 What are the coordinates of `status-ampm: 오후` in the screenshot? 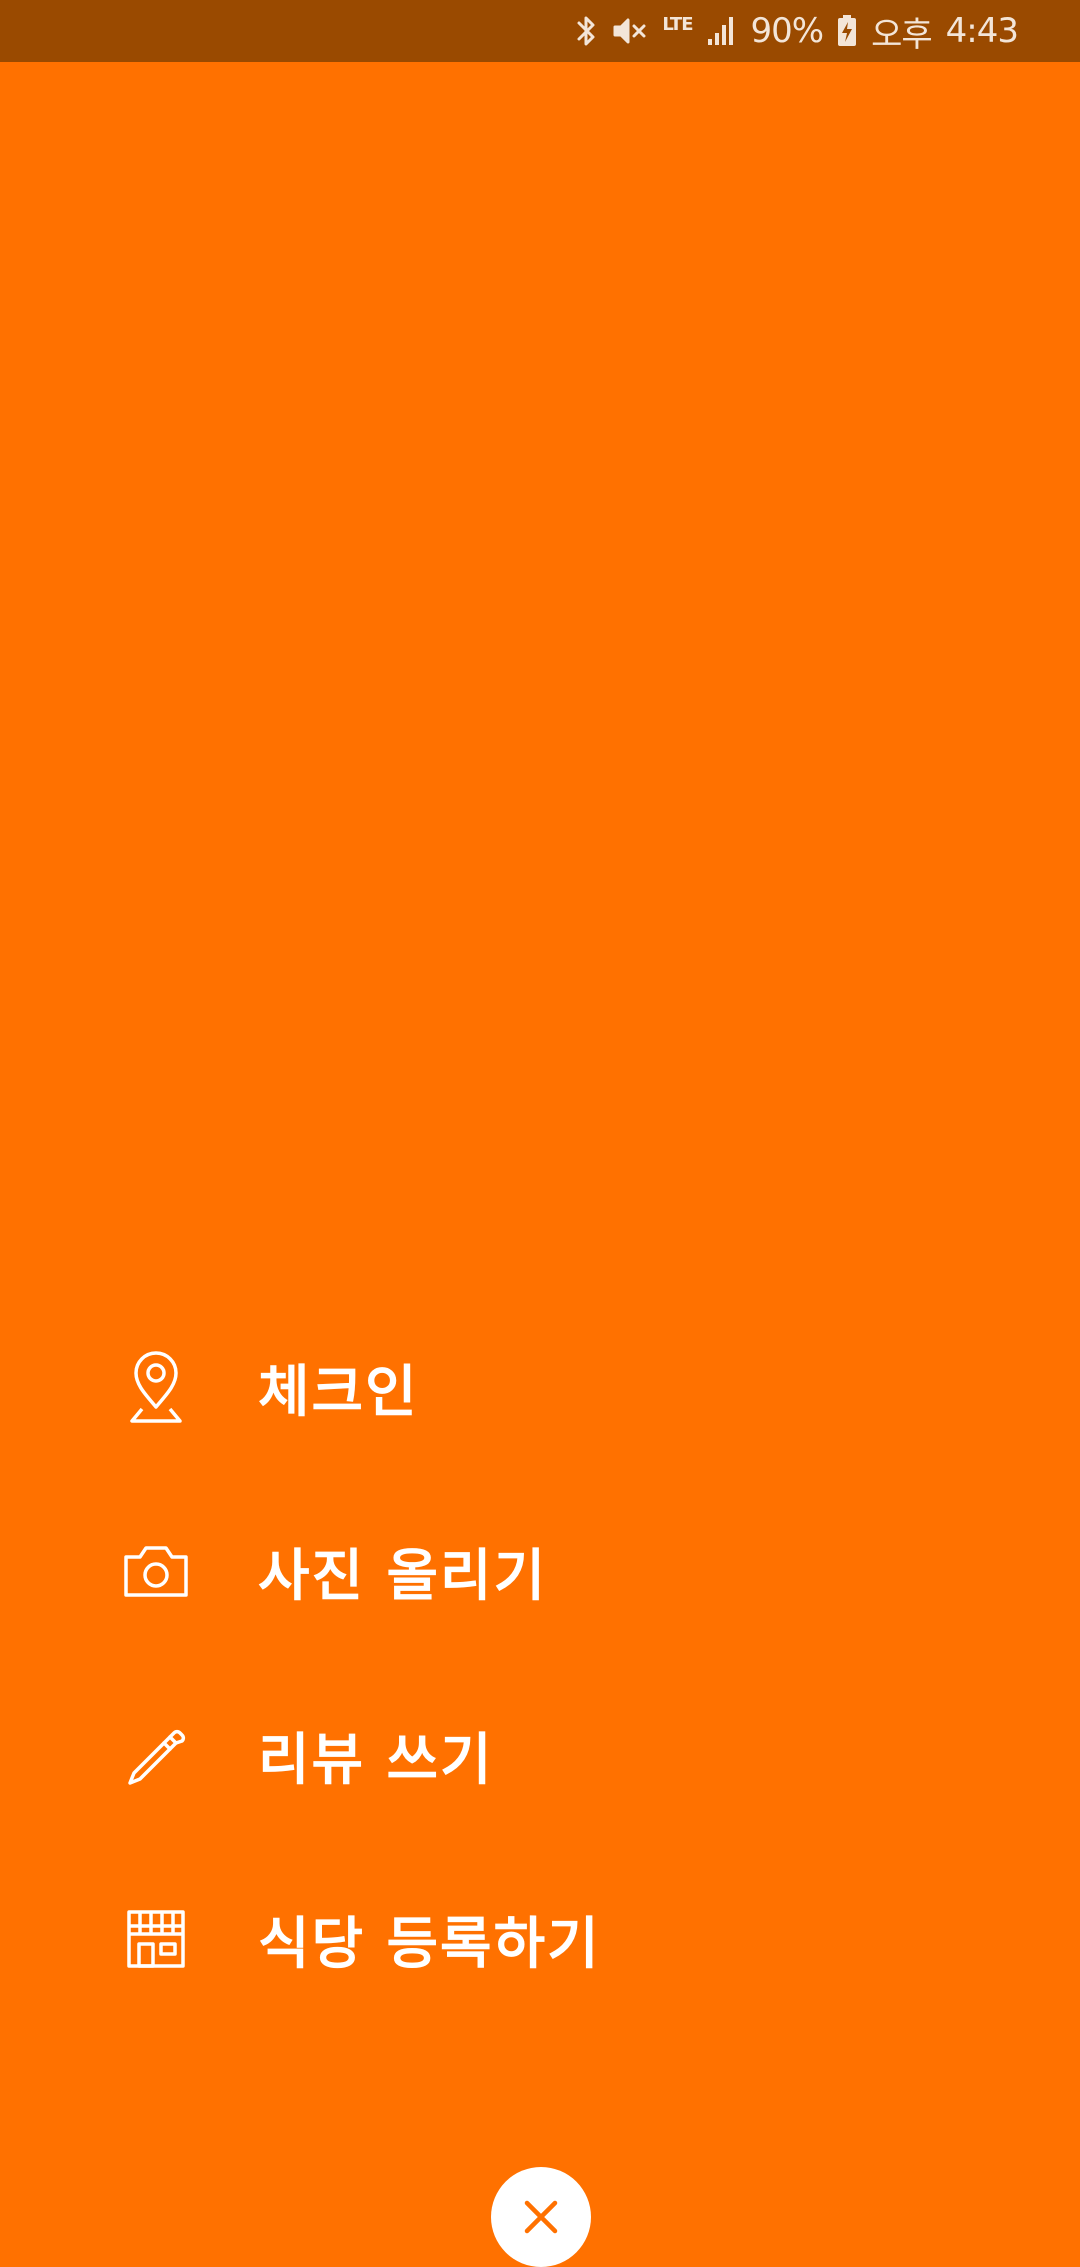 It's located at (902, 34).